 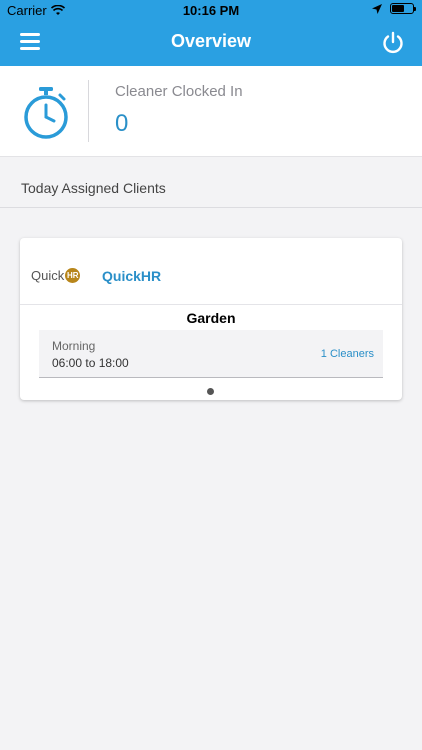 What do you see at coordinates (179, 91) in the screenshot?
I see `clocked-in-label: Cleaner Clocked In` at bounding box center [179, 91].